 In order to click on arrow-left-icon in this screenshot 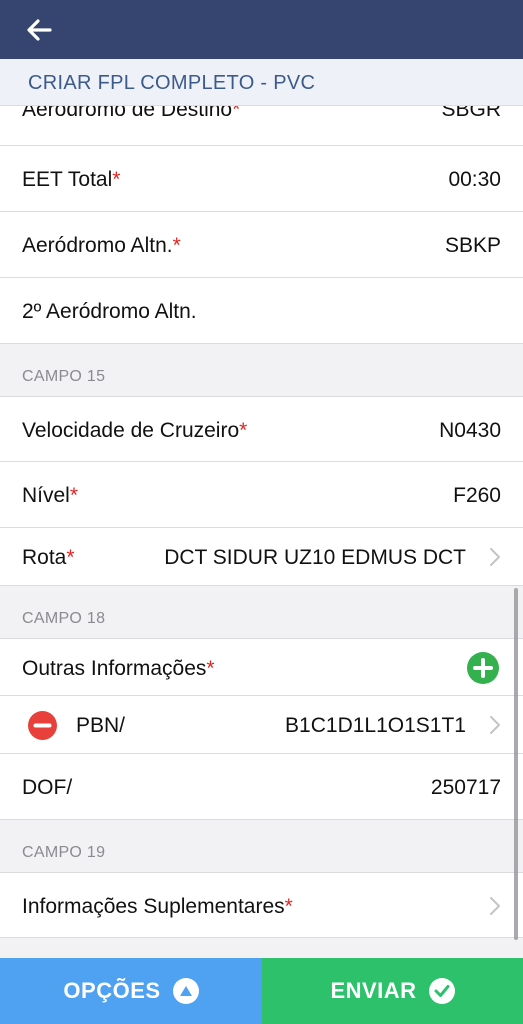, I will do `click(39, 30)`.